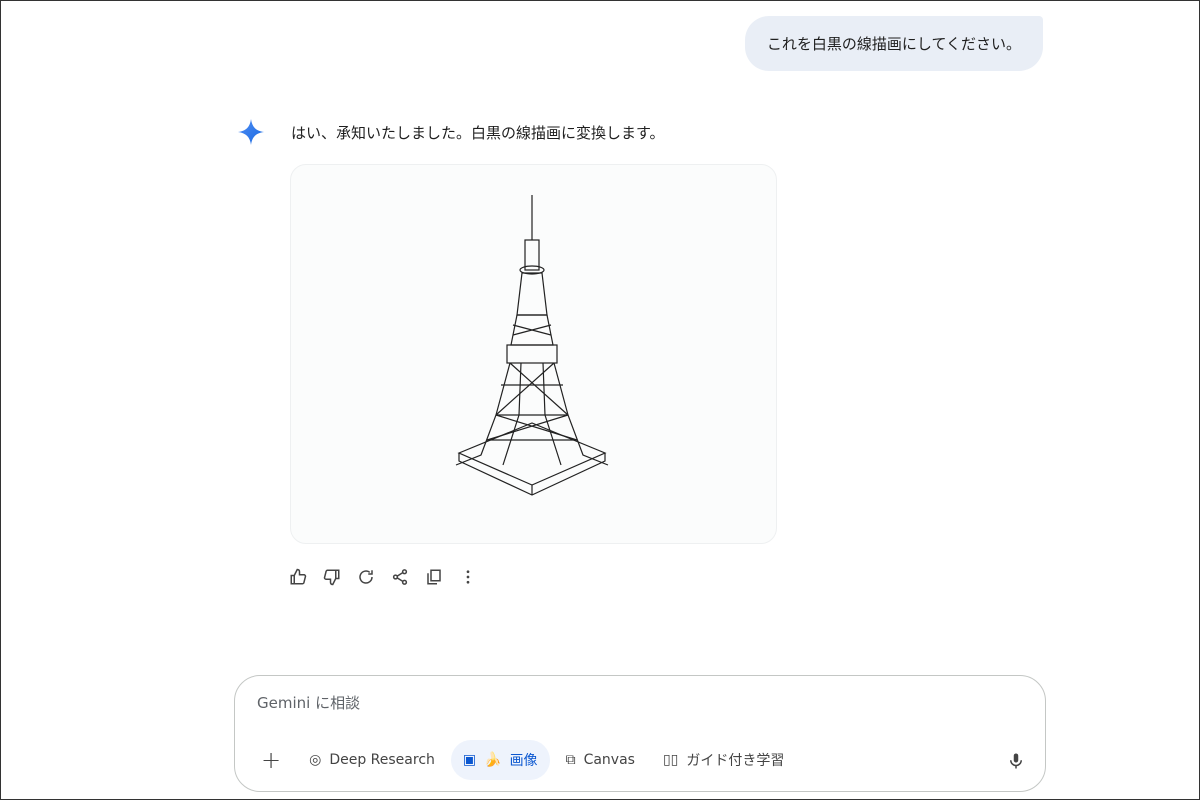 The width and height of the screenshot is (1200, 800). Describe the element at coordinates (607, 703) in the screenshot. I see `prompt-input` at that location.